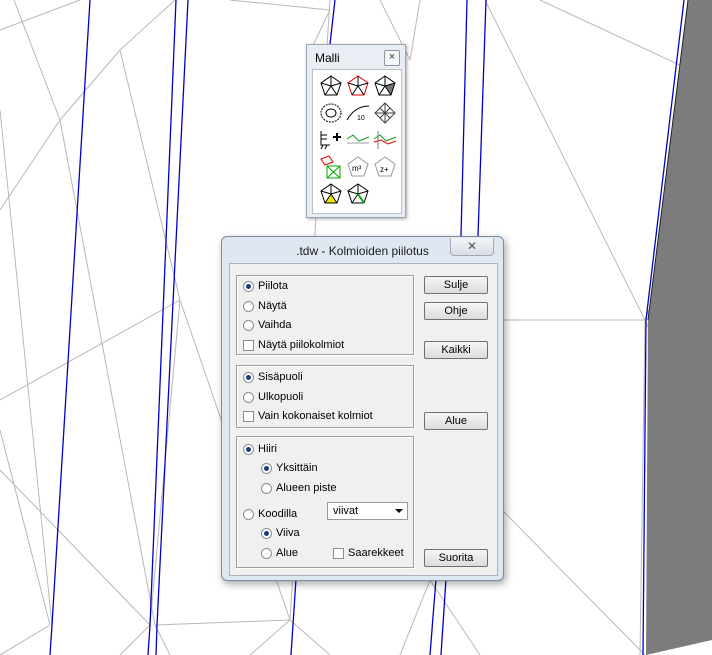 The height and width of the screenshot is (655, 712). What do you see at coordinates (358, 113) in the screenshot?
I see `contour-label-icon: 10` at bounding box center [358, 113].